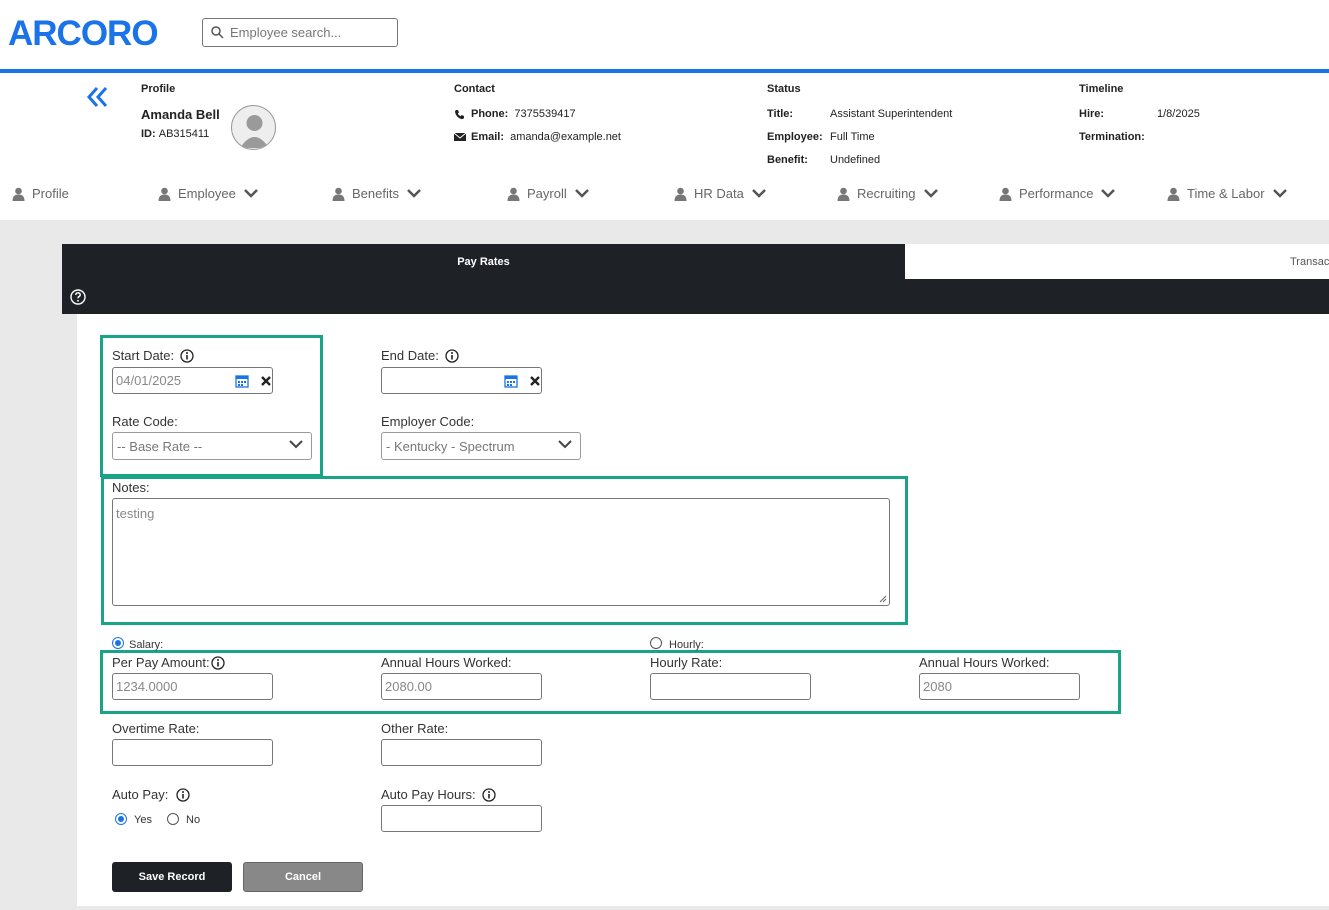 This screenshot has width=1329, height=910. I want to click on arcoro-logo: ARCORO, so click(83, 34).